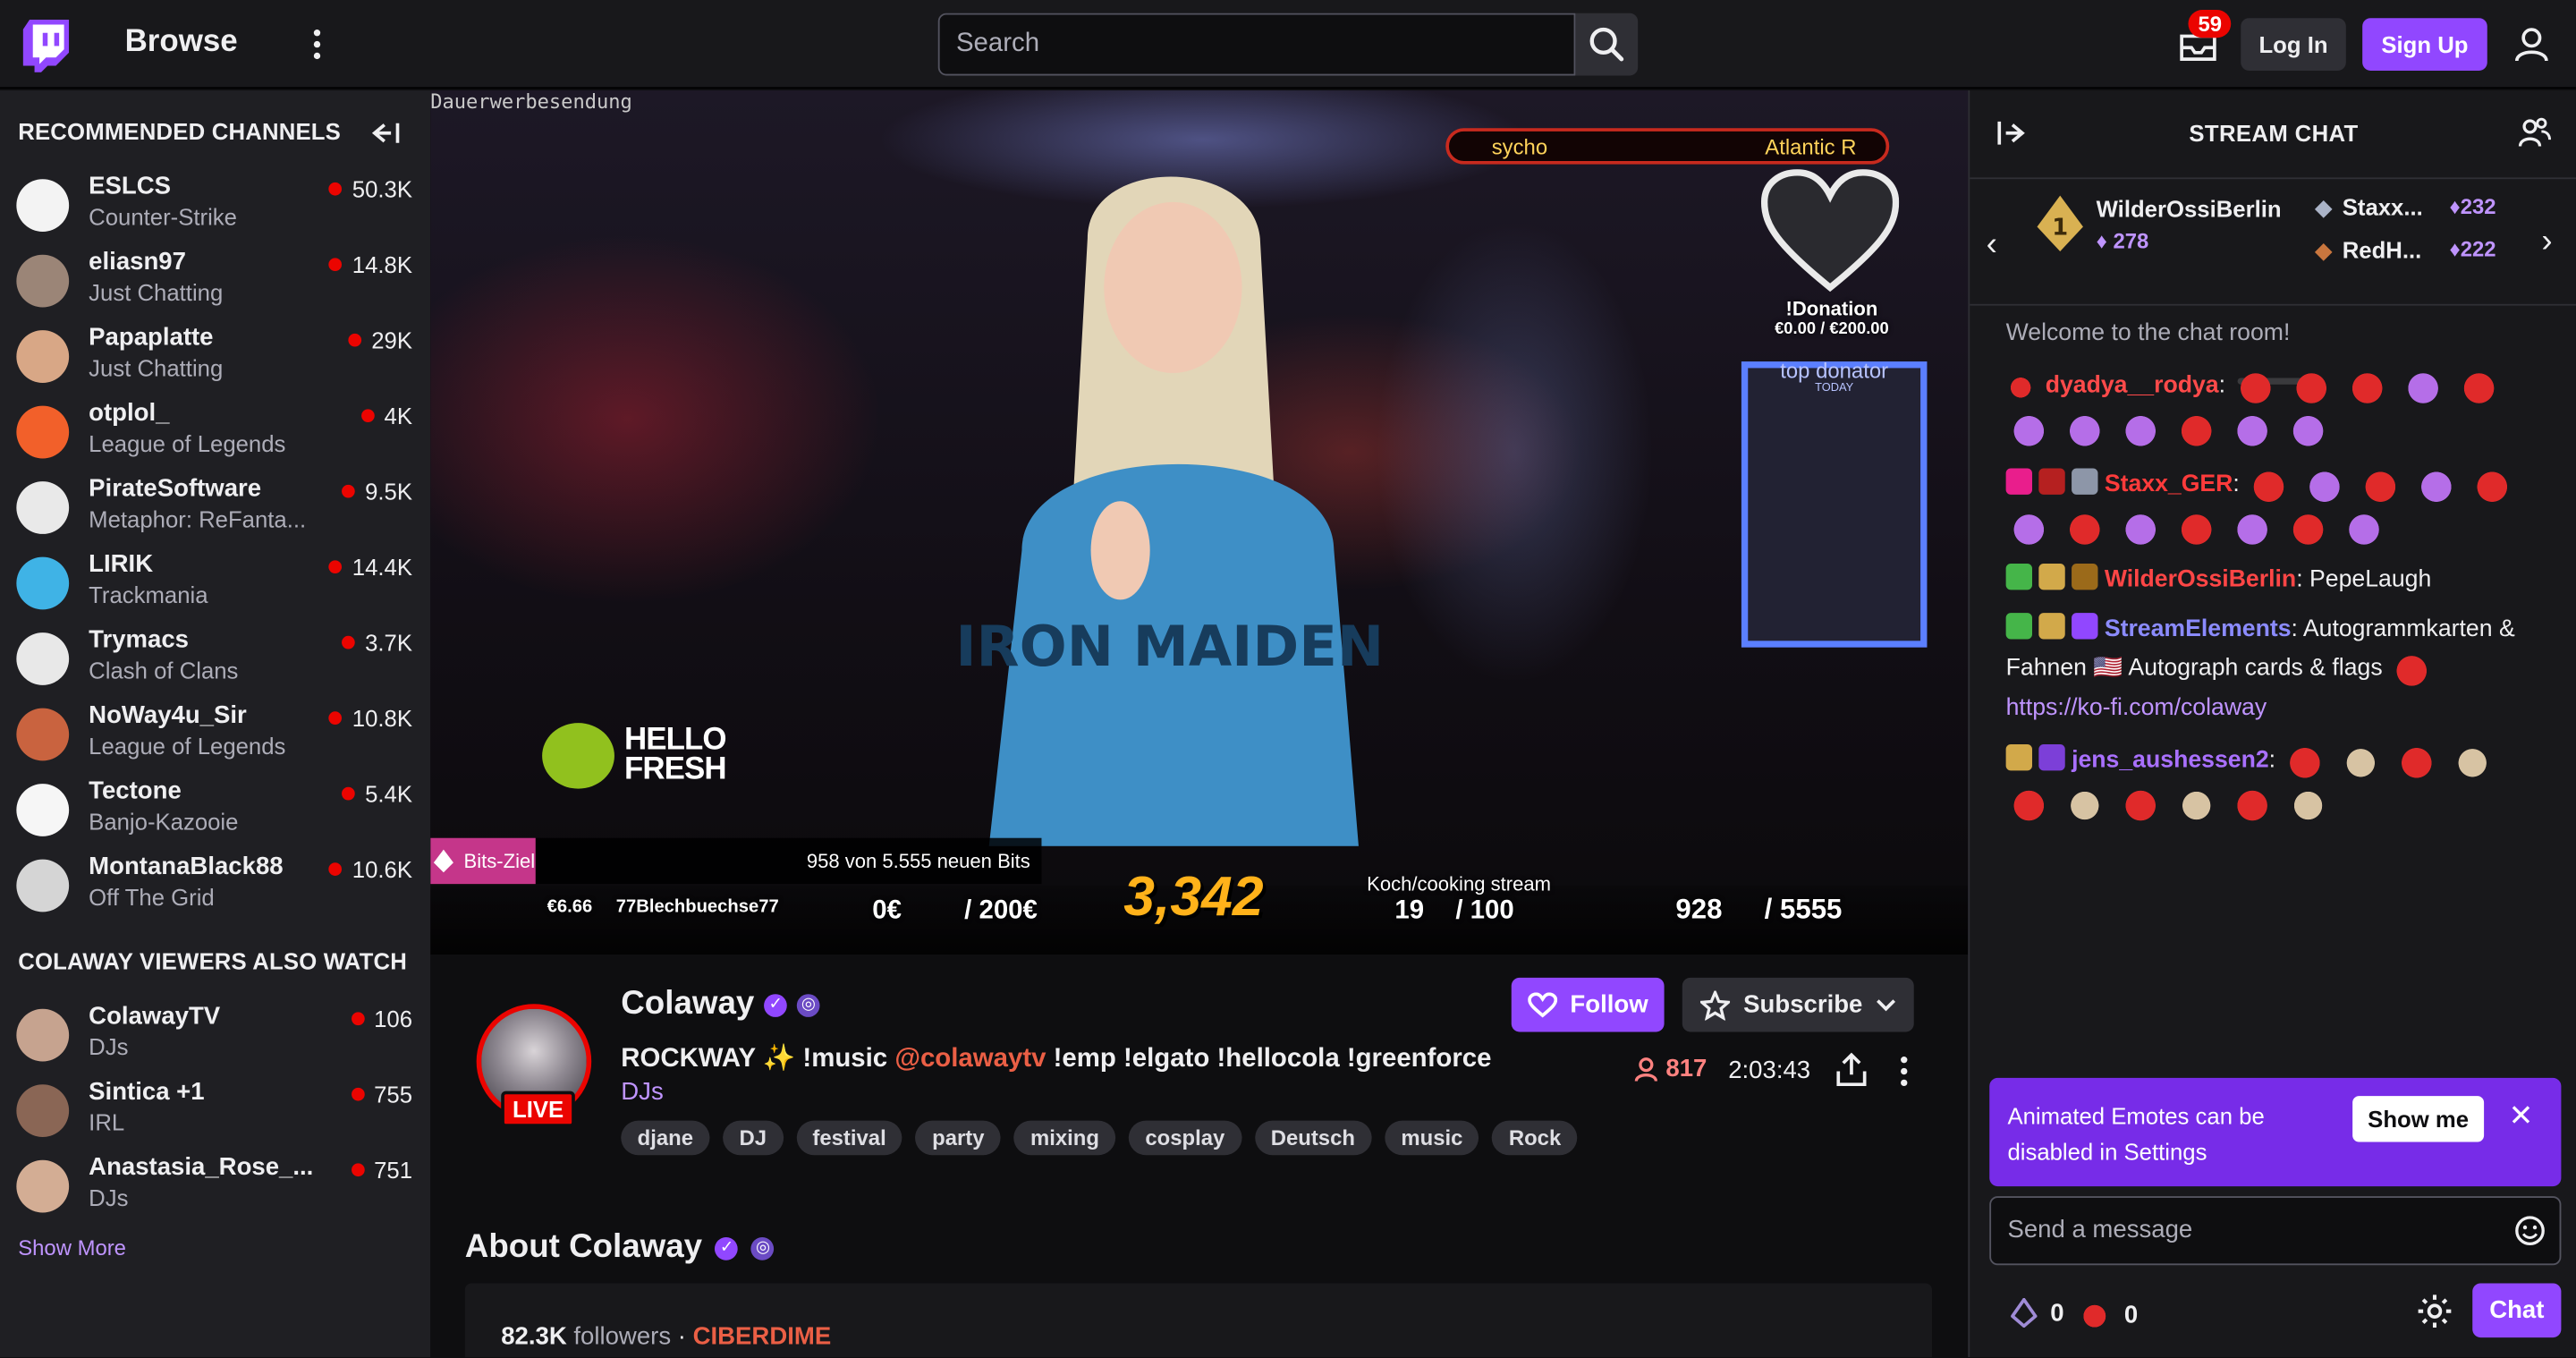 The image size is (2576, 1358). What do you see at coordinates (2169, 484) in the screenshot?
I see `chat-username: Staxx_GER` at bounding box center [2169, 484].